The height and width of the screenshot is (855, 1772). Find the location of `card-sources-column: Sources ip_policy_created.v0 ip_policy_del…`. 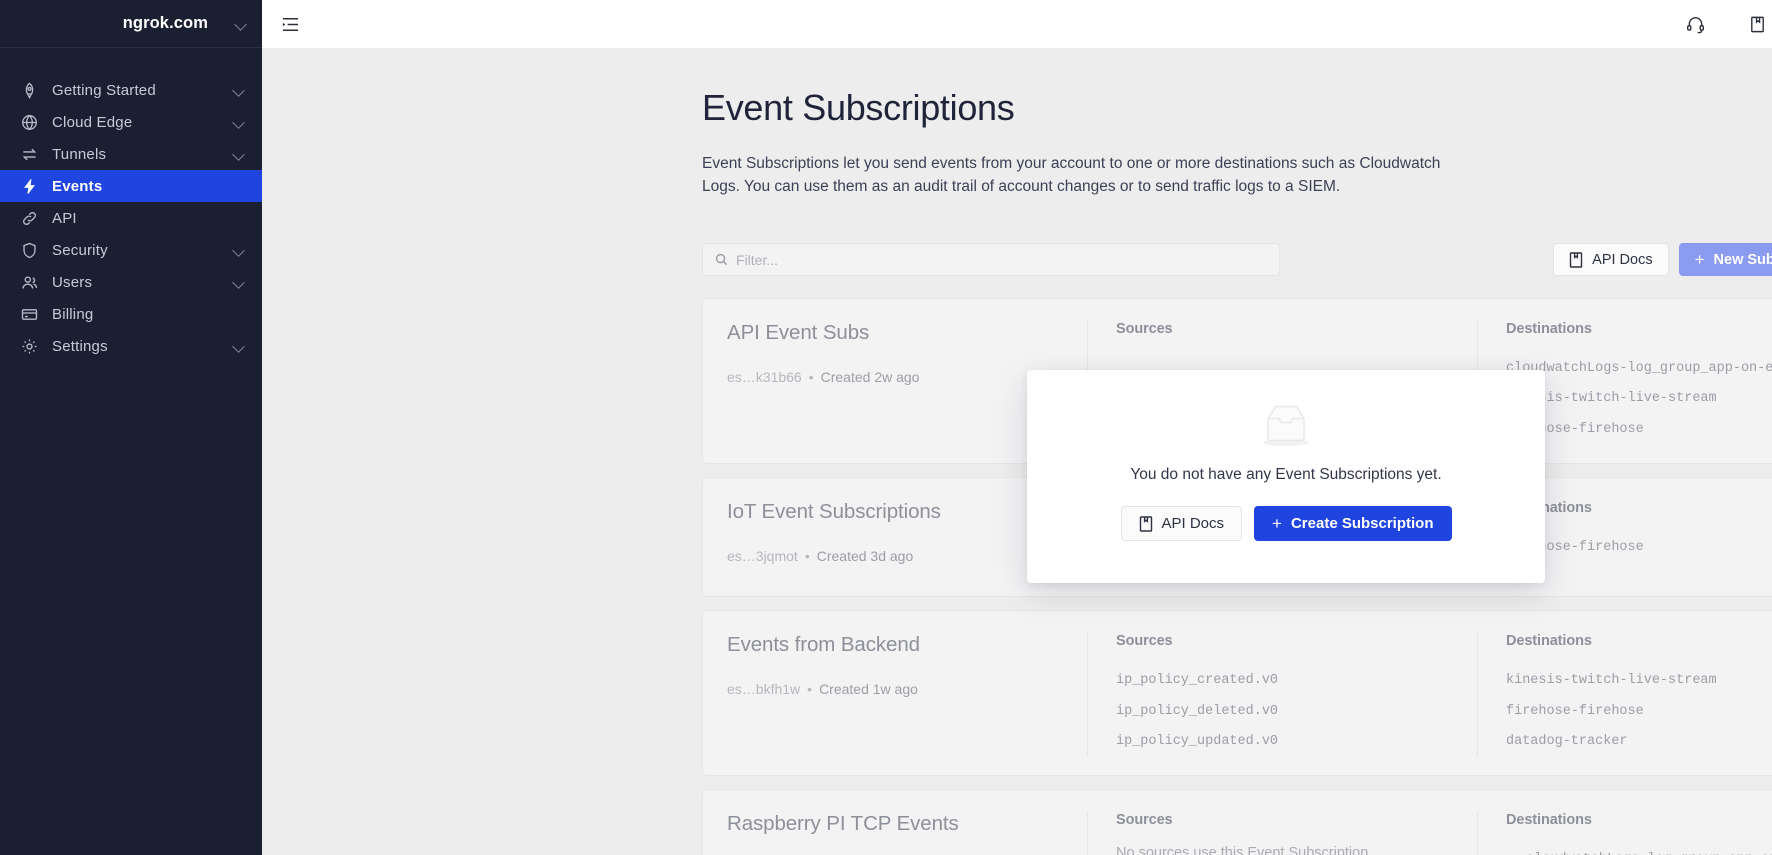

card-sources-column: Sources ip_policy_created.v0 ip_policy_del… is located at coordinates (1283, 695).